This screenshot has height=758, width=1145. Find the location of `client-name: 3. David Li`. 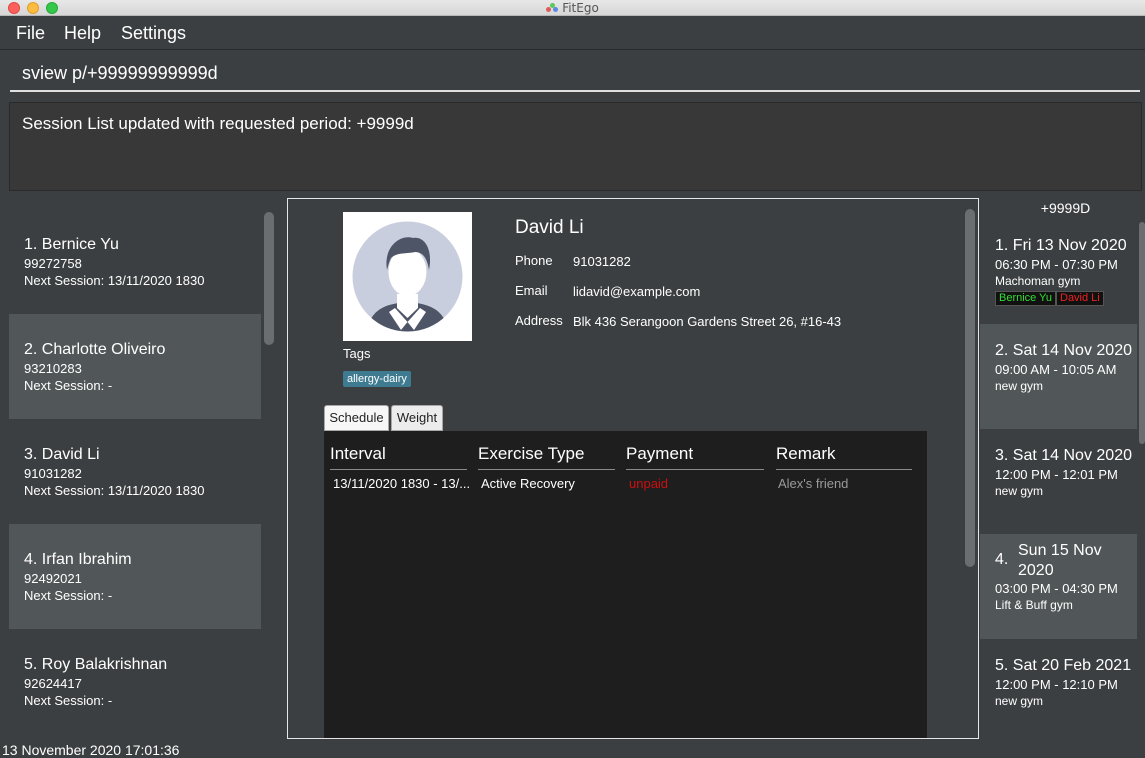

client-name: 3. David Li is located at coordinates (62, 454).